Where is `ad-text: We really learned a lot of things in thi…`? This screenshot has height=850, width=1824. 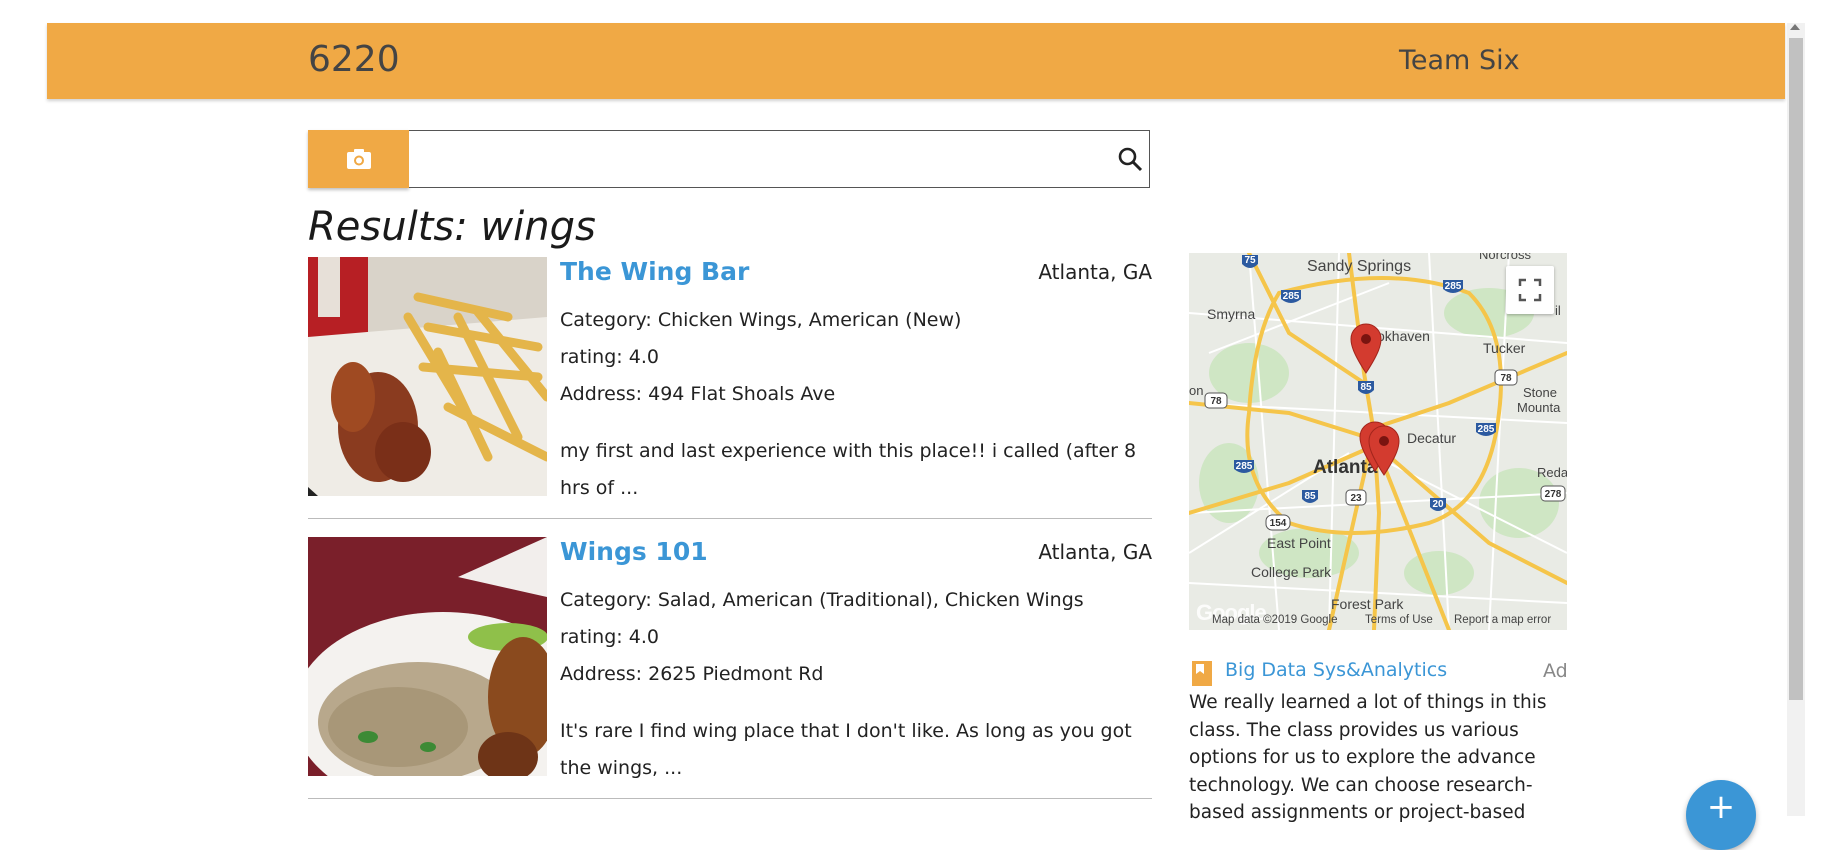 ad-text: We really learned a lot of things in thi… is located at coordinates (1368, 757).